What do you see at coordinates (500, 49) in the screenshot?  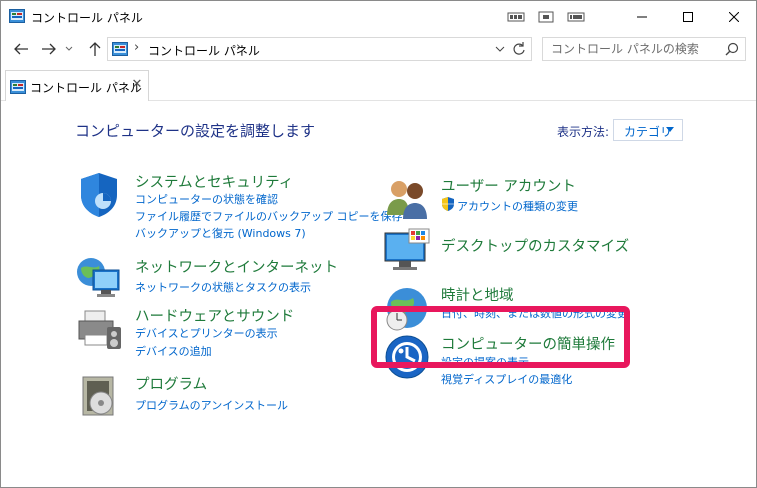 I see `address-dropdown-icon` at bounding box center [500, 49].